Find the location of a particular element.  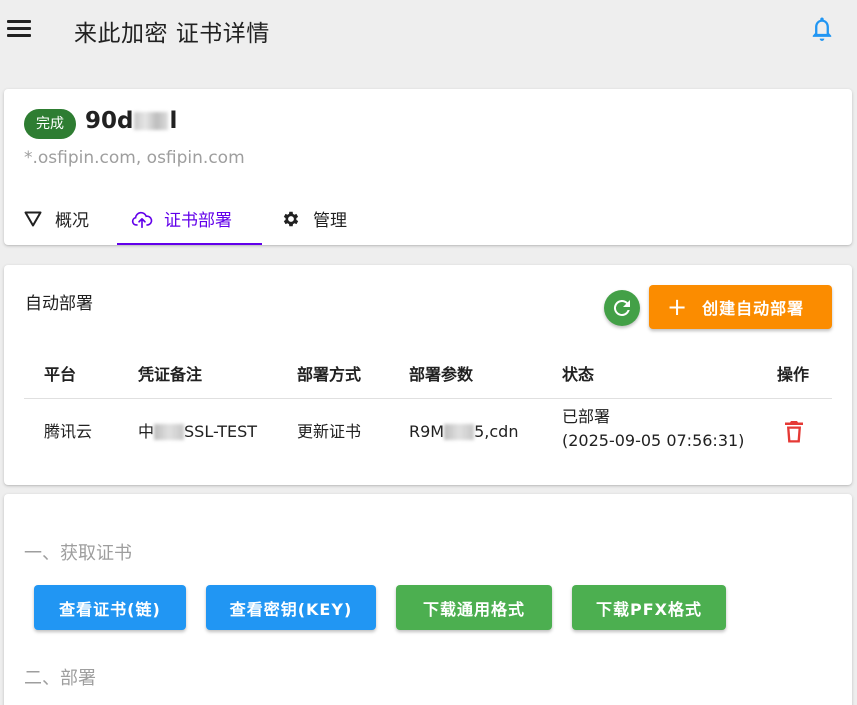

view-cert-chain-button: 查看证书(链) is located at coordinates (110, 607).